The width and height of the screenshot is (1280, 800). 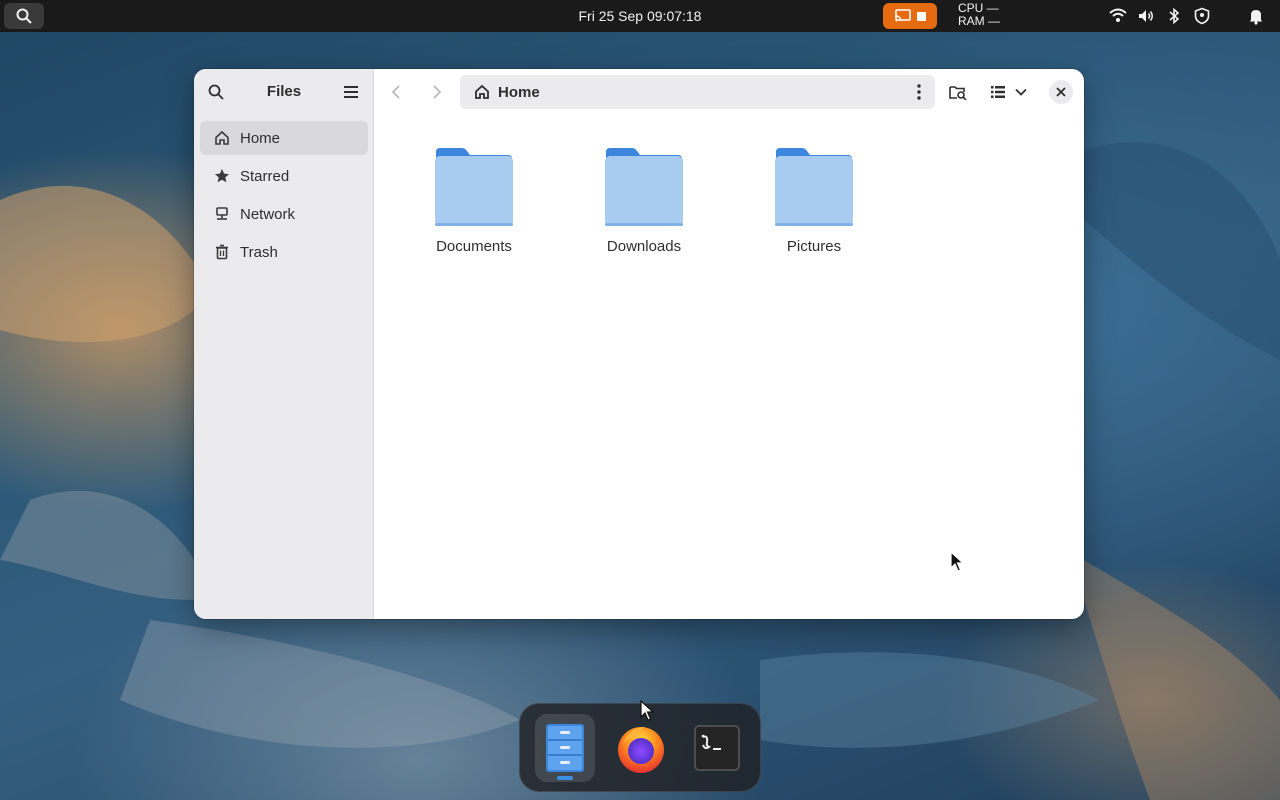 I want to click on list-view-icon, so click(x=998, y=92).